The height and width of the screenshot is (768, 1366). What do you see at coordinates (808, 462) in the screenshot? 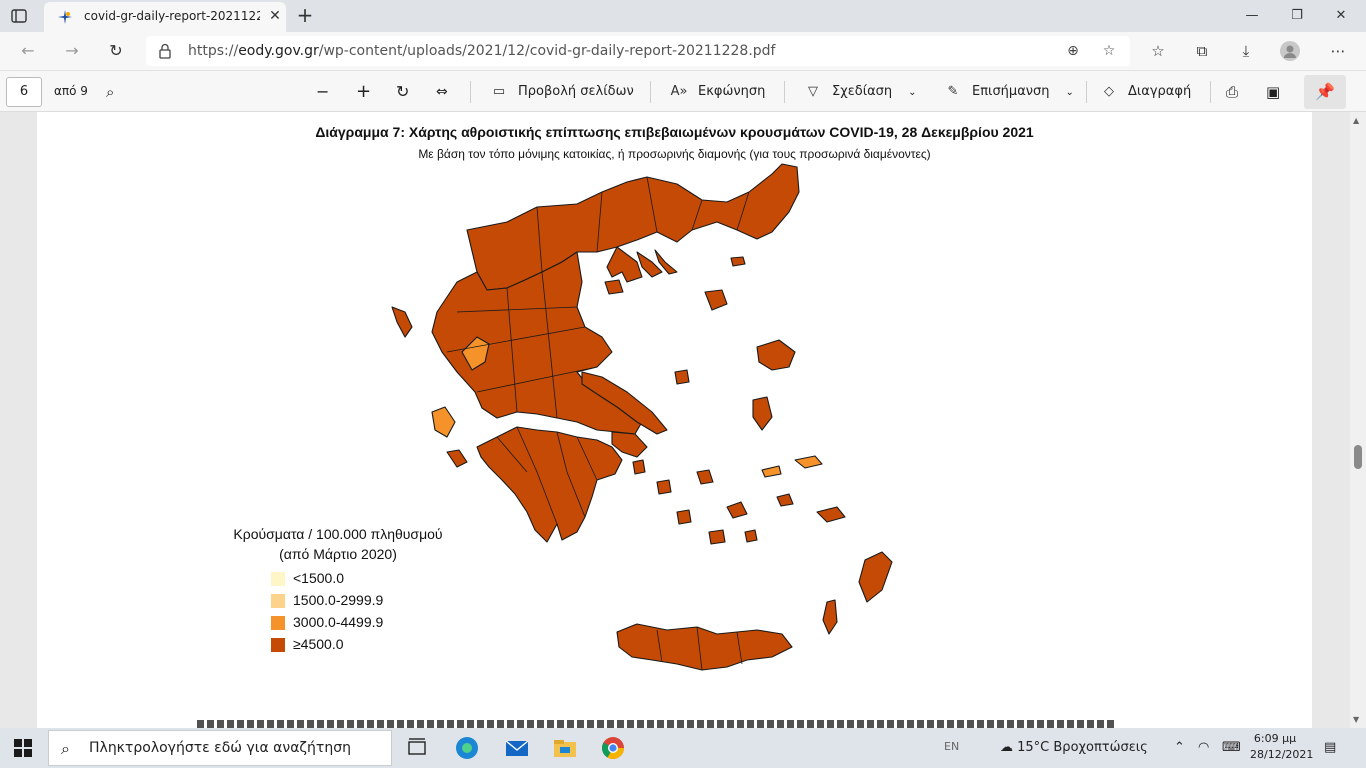
I see `region-samos-mid` at bounding box center [808, 462].